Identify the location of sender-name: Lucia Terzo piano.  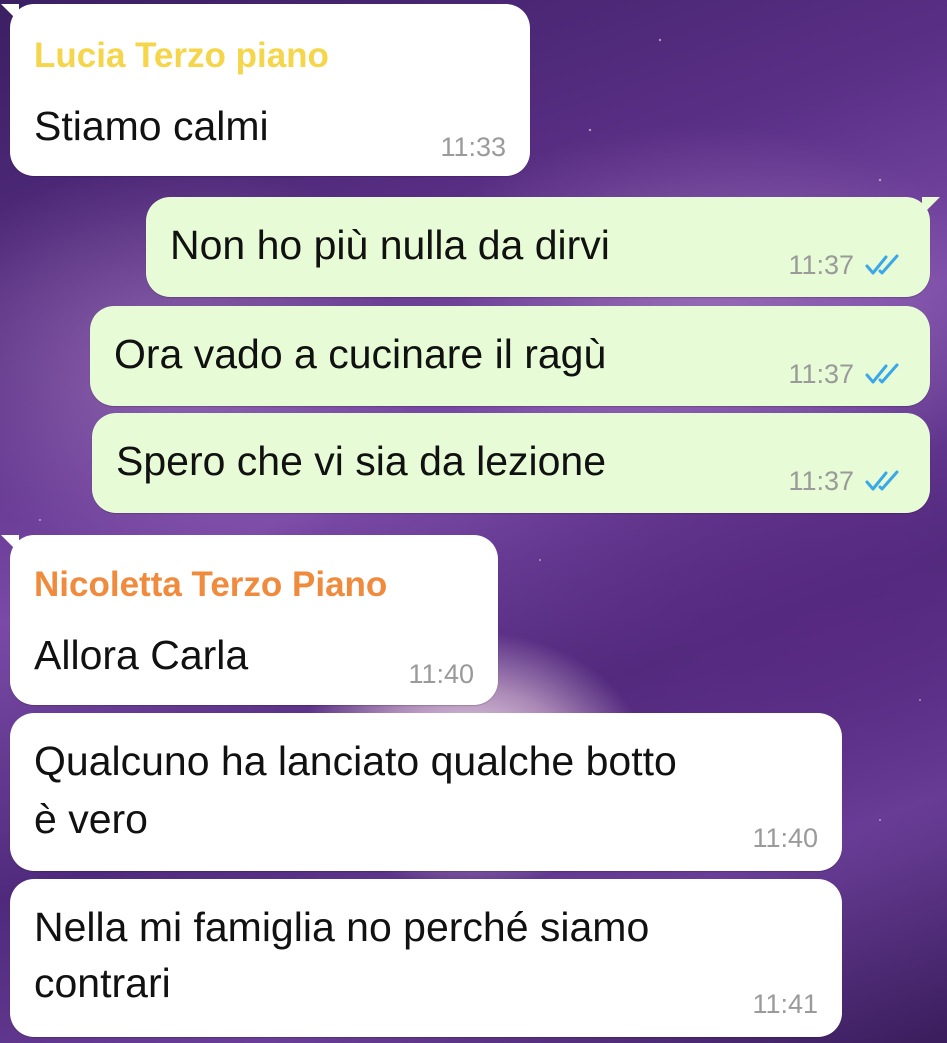
(181, 55).